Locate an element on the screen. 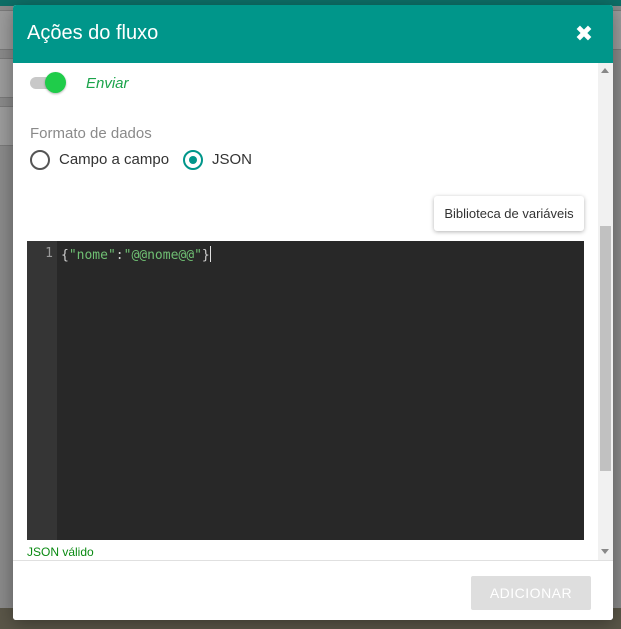 This screenshot has height=629, width=621. radio-label: JSON is located at coordinates (232, 159).